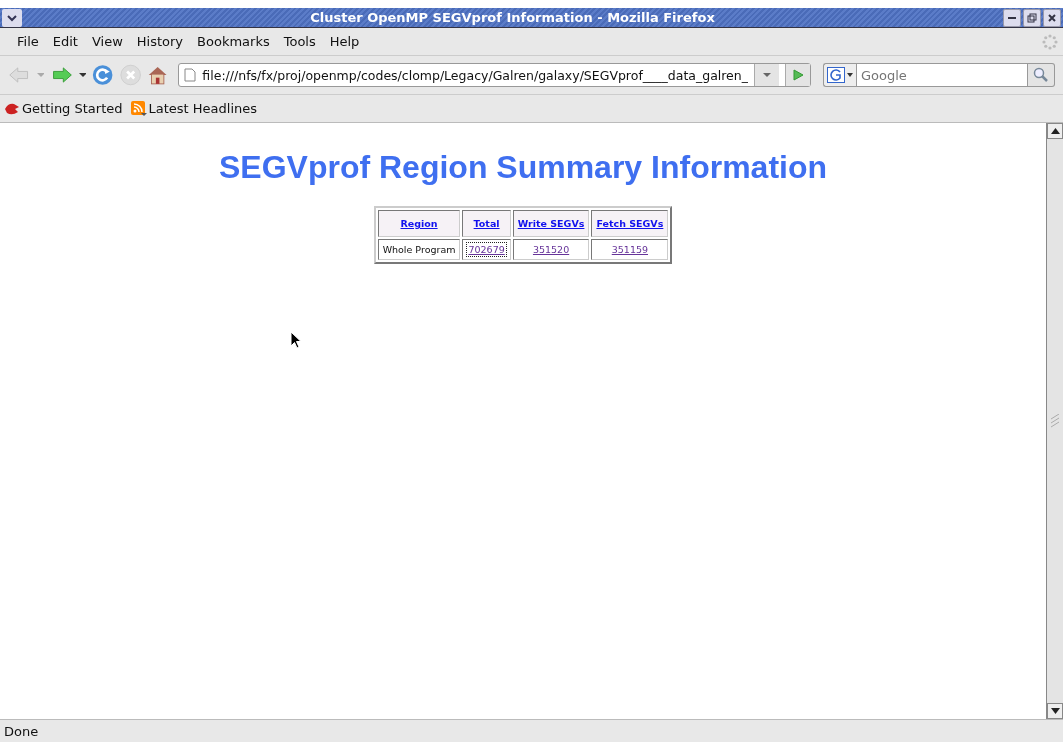  Describe the element at coordinates (160, 41) in the screenshot. I see `menu-item: History` at that location.